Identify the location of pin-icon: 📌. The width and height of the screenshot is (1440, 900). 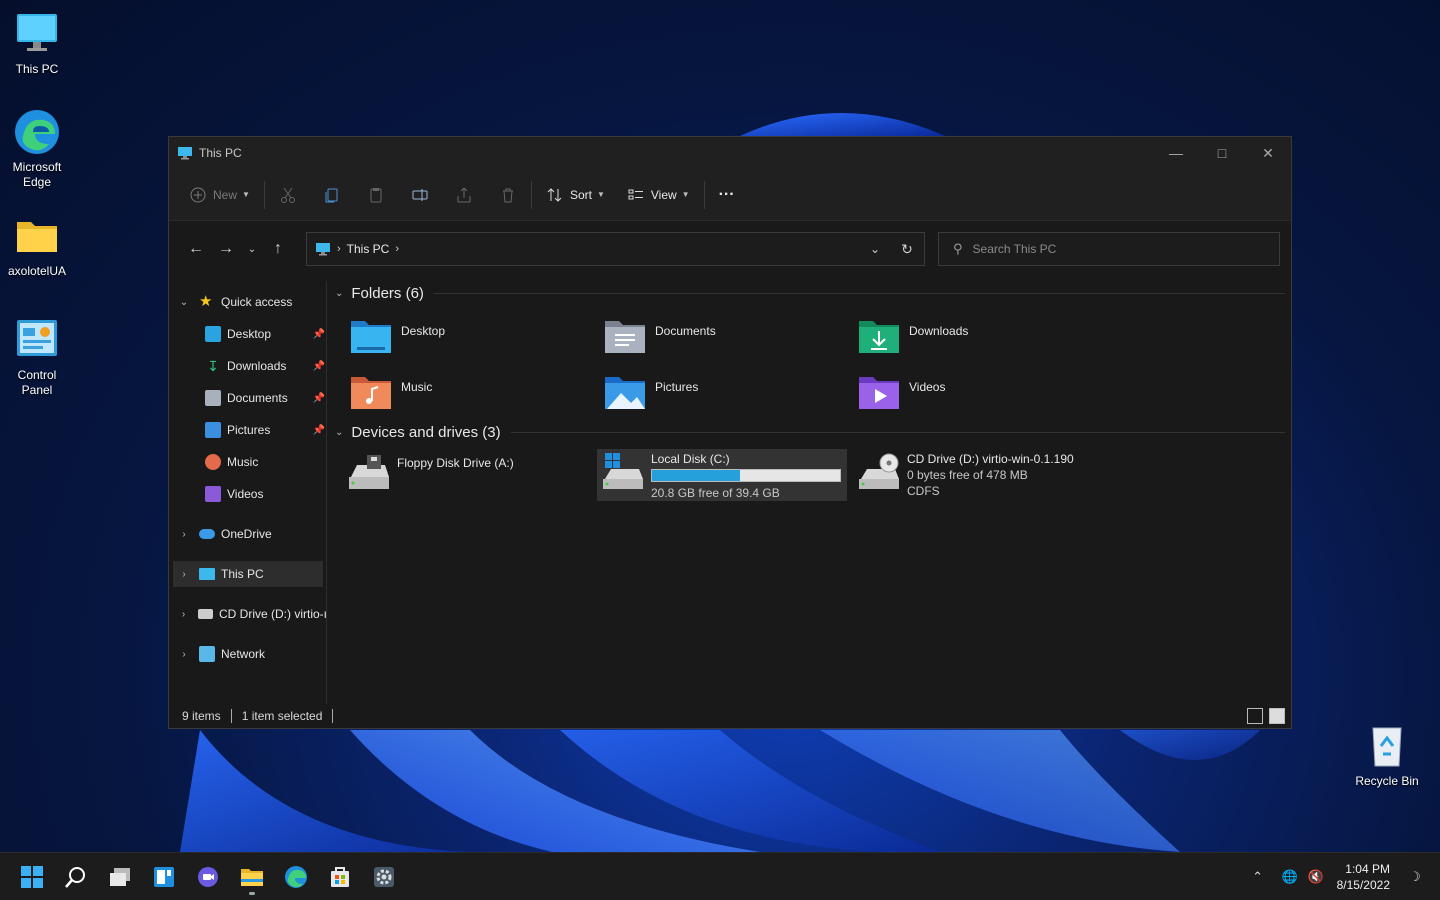
(318, 398).